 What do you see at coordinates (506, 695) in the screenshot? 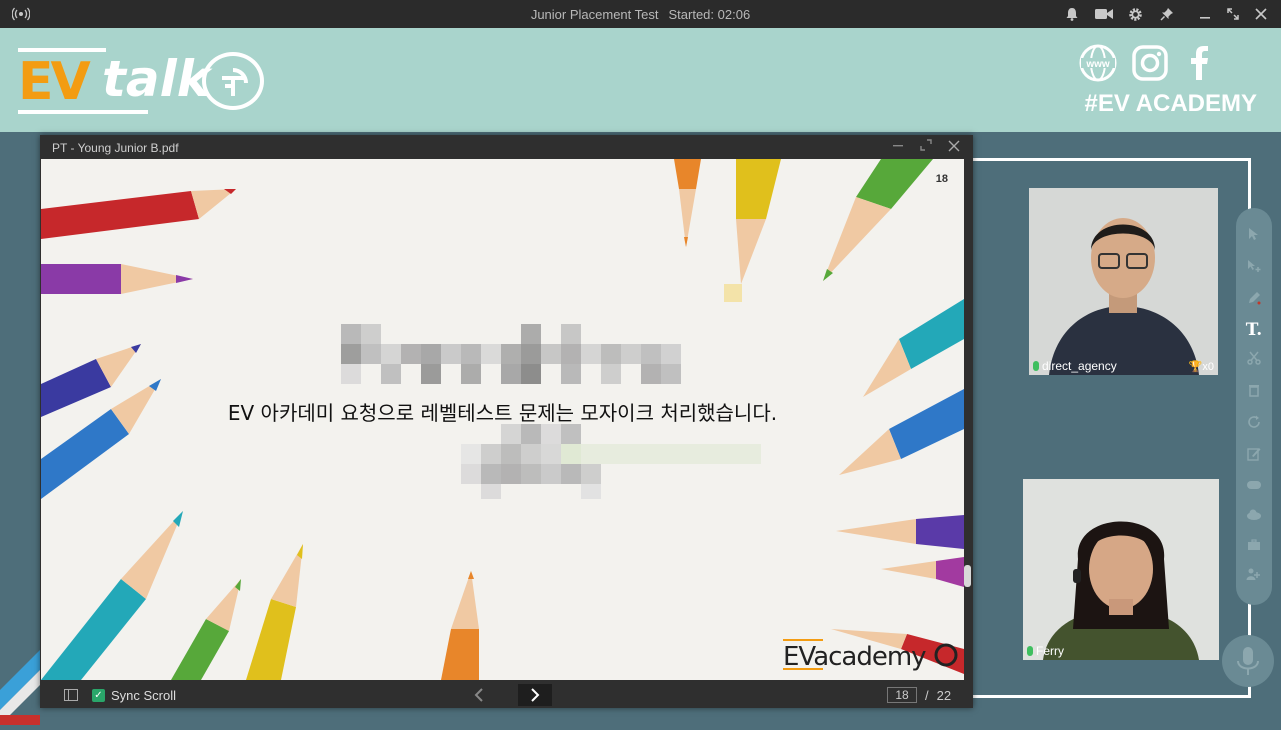
I see `pdf-footer: ✓ Sync Scroll 18 / 22` at bounding box center [506, 695].